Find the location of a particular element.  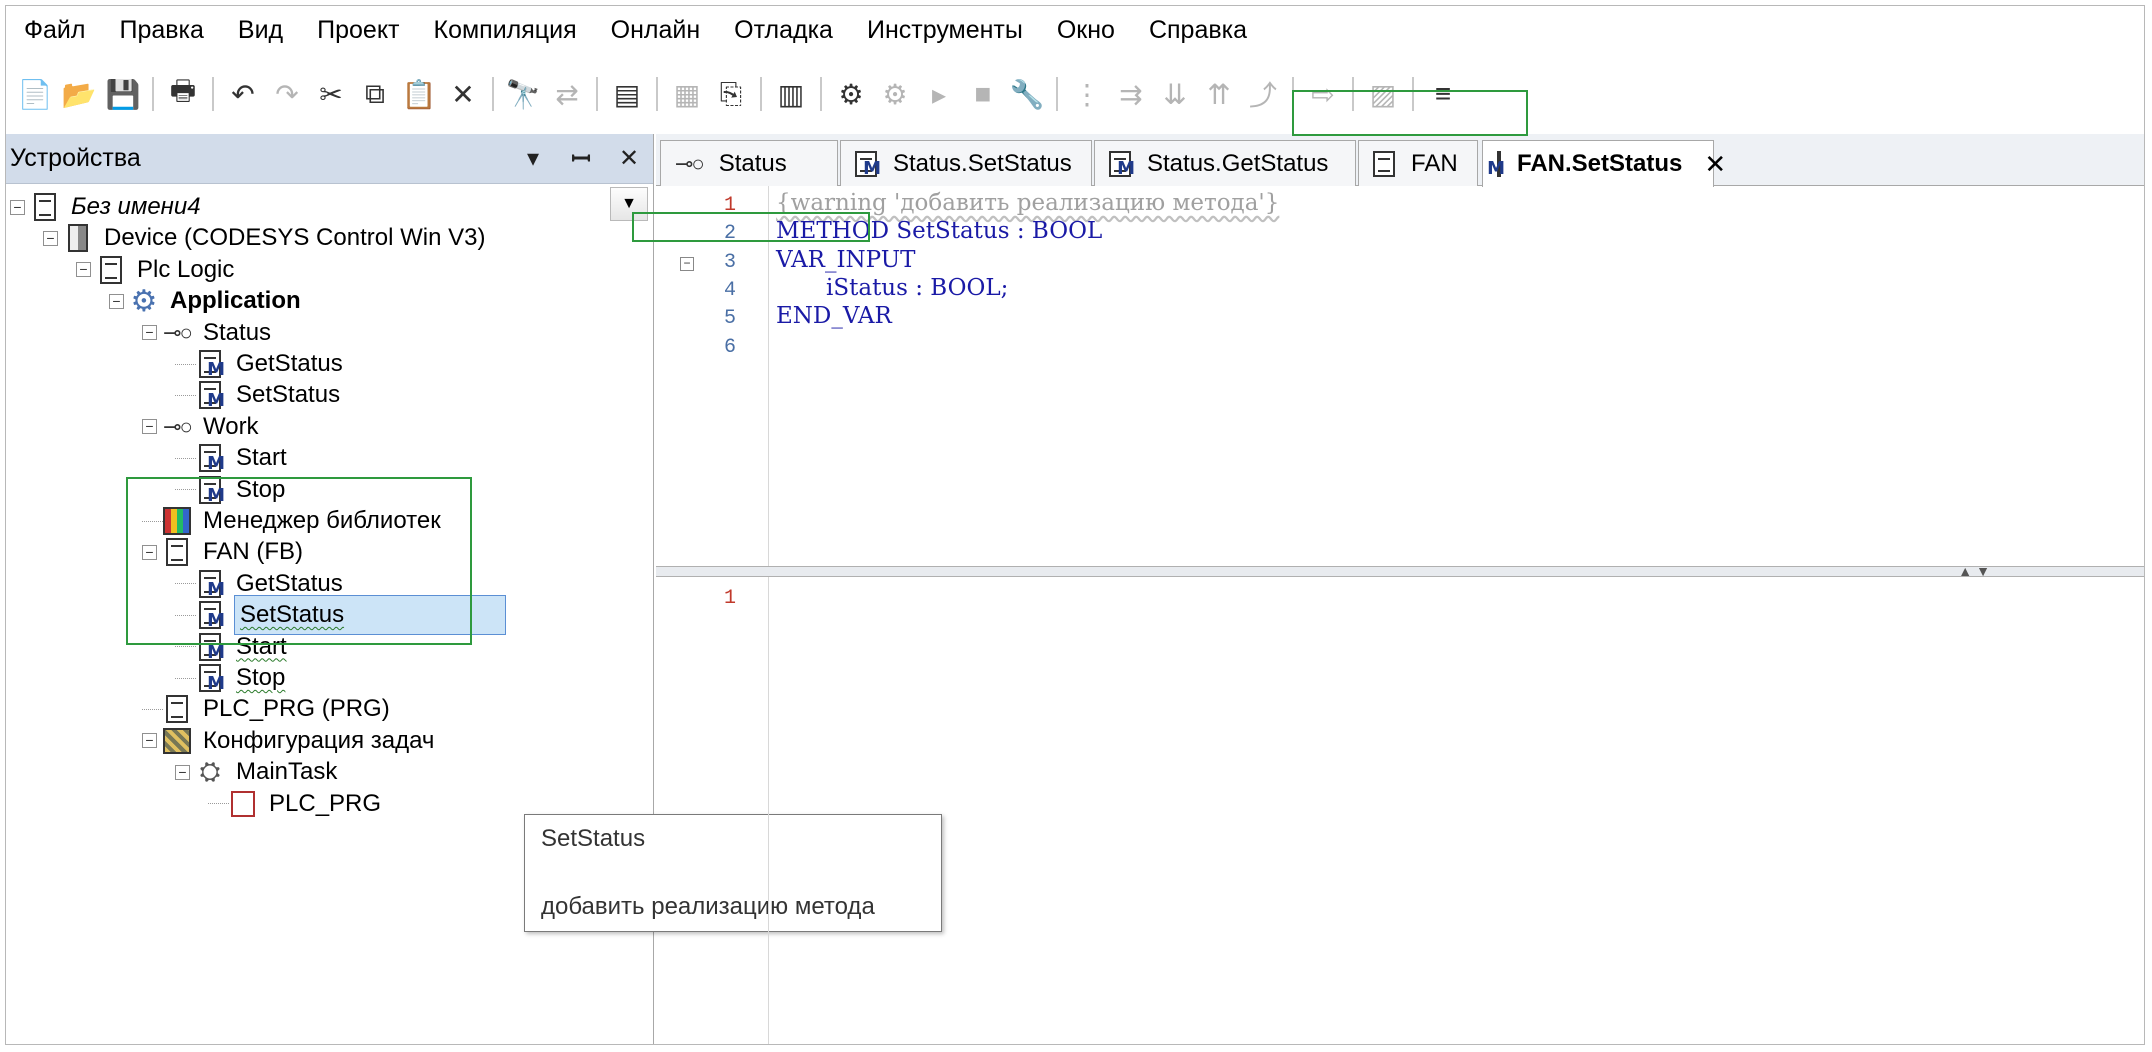

tree-node-label: Start is located at coordinates (261, 646).